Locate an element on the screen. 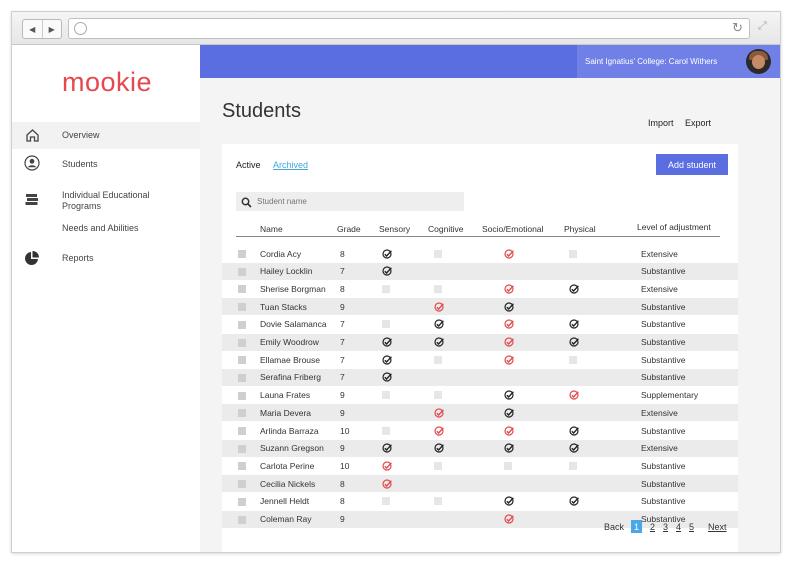 This screenshot has width=800, height=561. add-student-button: Add student is located at coordinates (692, 164).